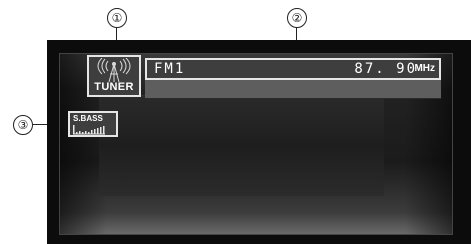 The width and height of the screenshot is (471, 244). I want to click on tuner-indicator: TUNER, so click(114, 76).